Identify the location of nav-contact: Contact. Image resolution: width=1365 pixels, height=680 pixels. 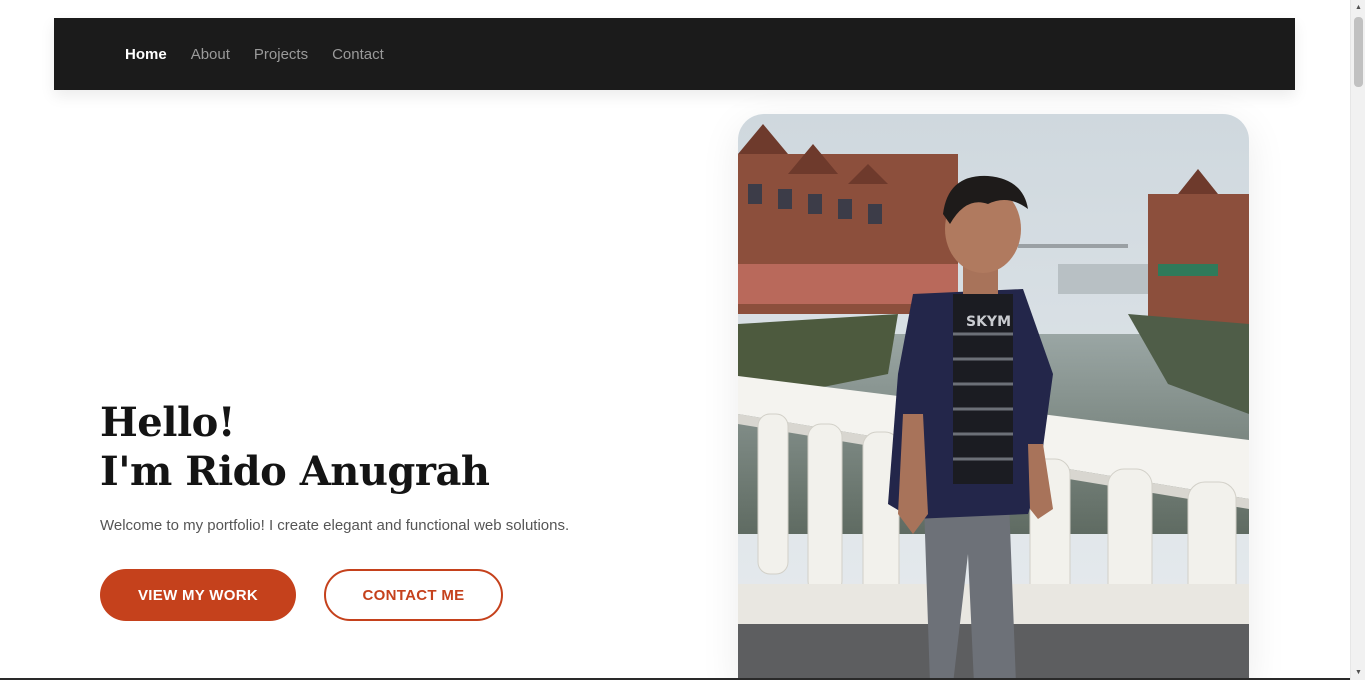
(358, 54).